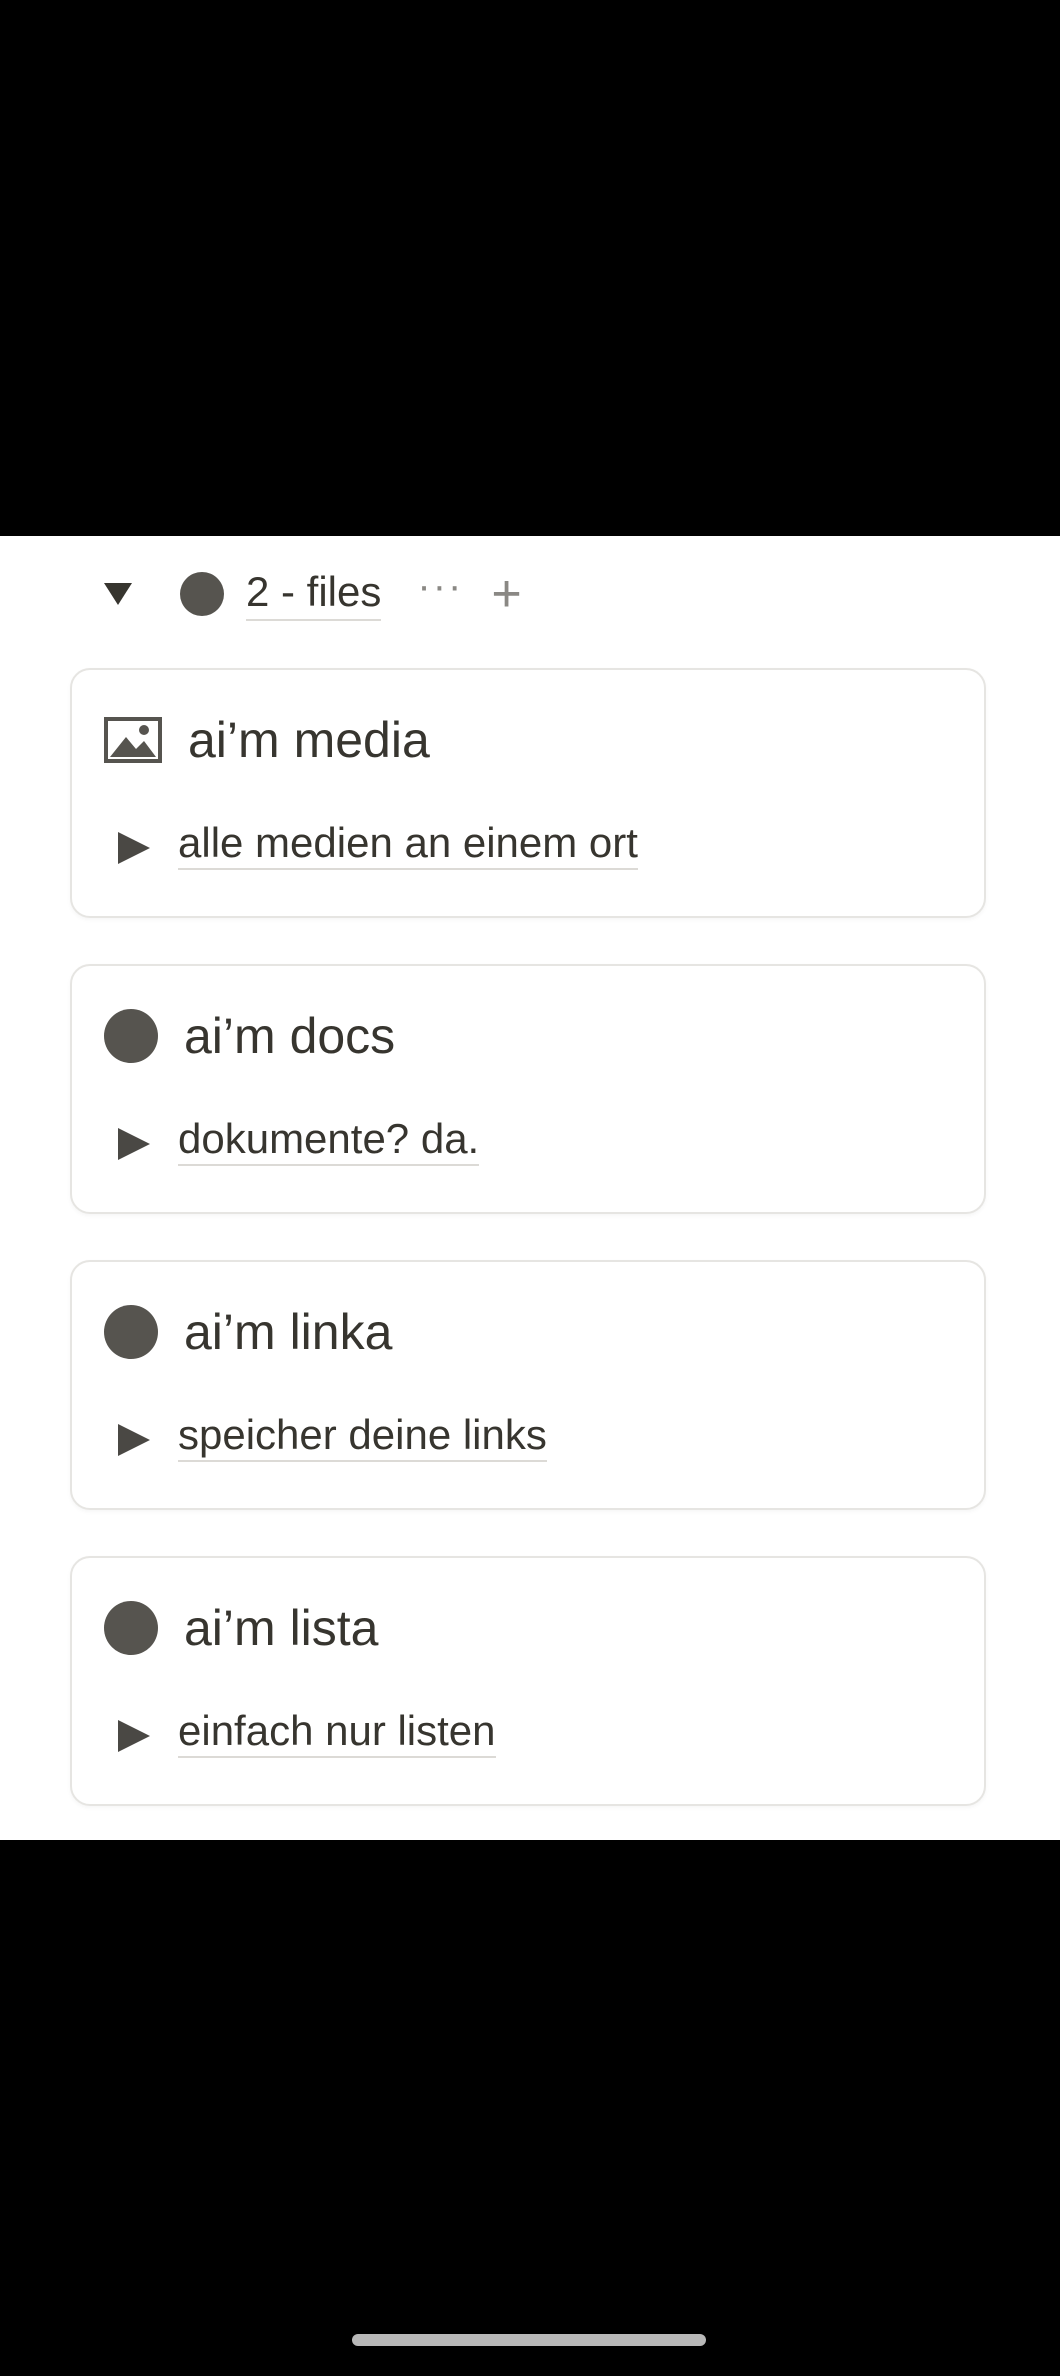 The height and width of the screenshot is (2376, 1060). I want to click on card-subitem: speicher deine links, so click(332, 1436).